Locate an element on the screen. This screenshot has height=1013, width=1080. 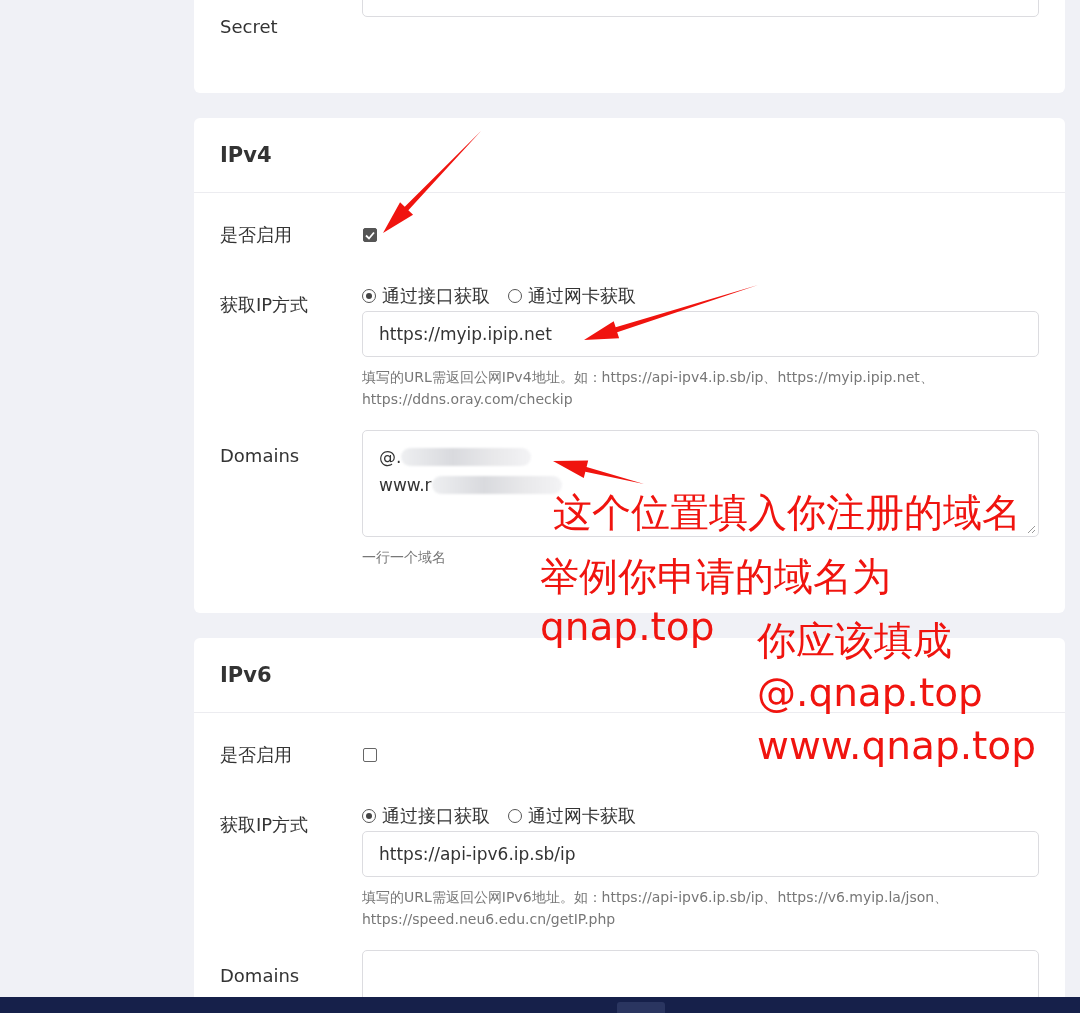
resize-grip-icon is located at coordinates (1031, 529).